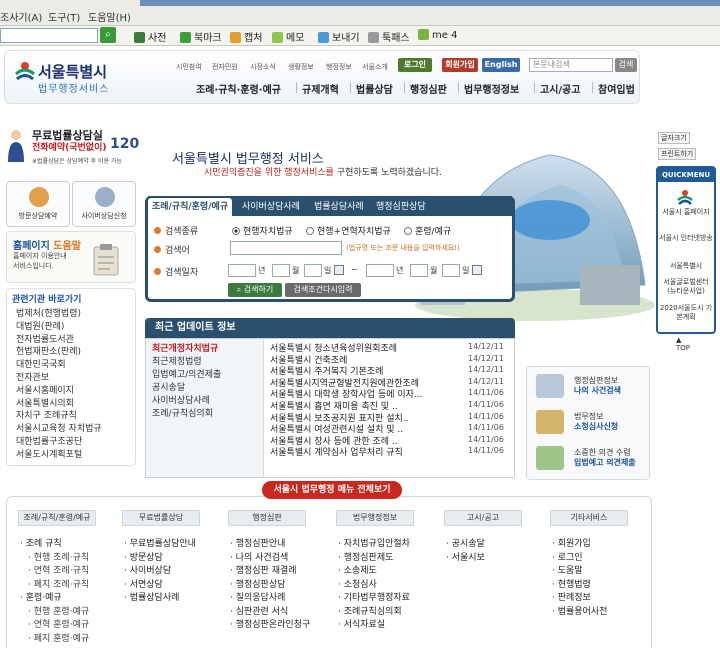 The width and height of the screenshot is (720, 648). I want to click on recent-category: 최근개정자치법규, so click(185, 347).